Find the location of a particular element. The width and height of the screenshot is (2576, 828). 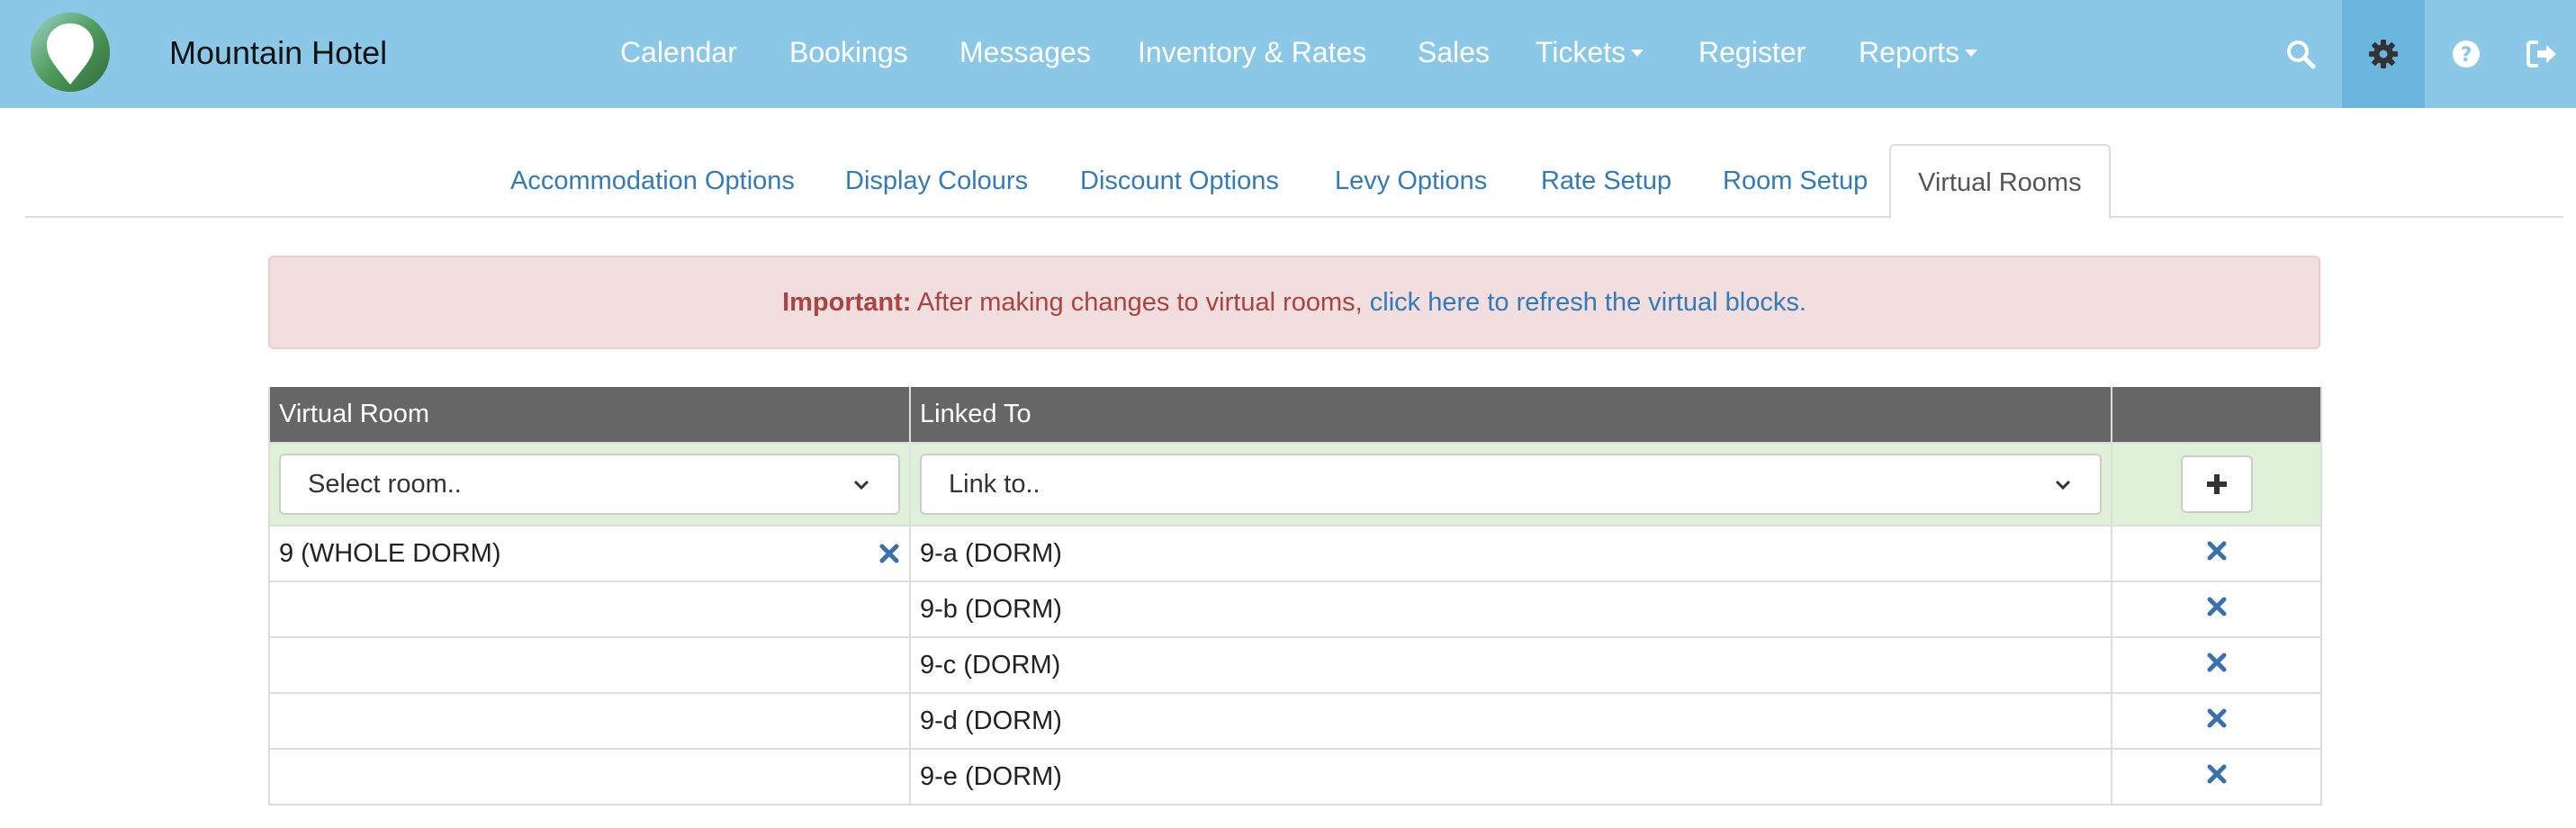

link-to-select-value: Link to.. is located at coordinates (994, 484).